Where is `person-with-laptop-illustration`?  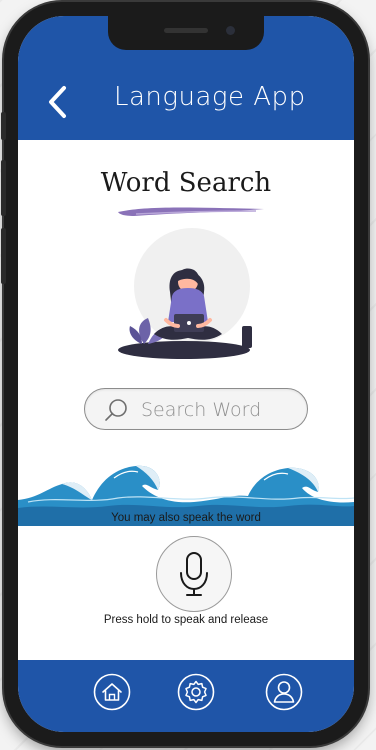 person-with-laptop-illustration is located at coordinates (185, 293).